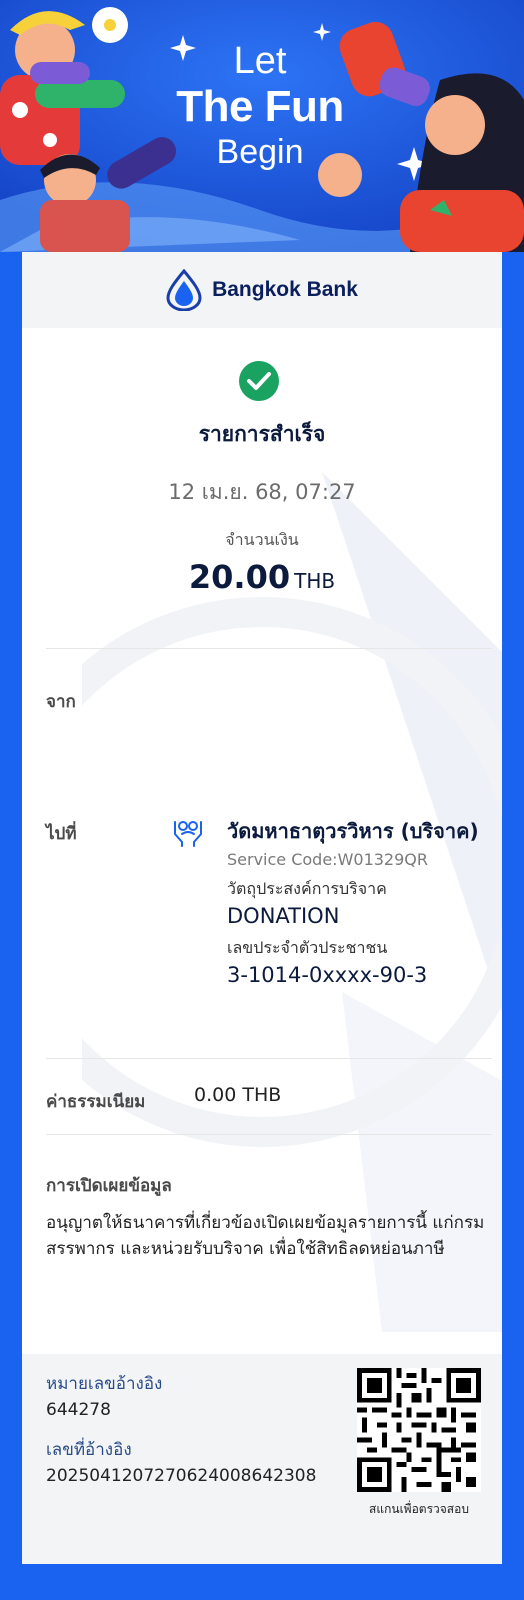 Image resolution: width=524 pixels, height=1600 pixels. I want to click on bank-header: Bangkok Bank, so click(262, 290).